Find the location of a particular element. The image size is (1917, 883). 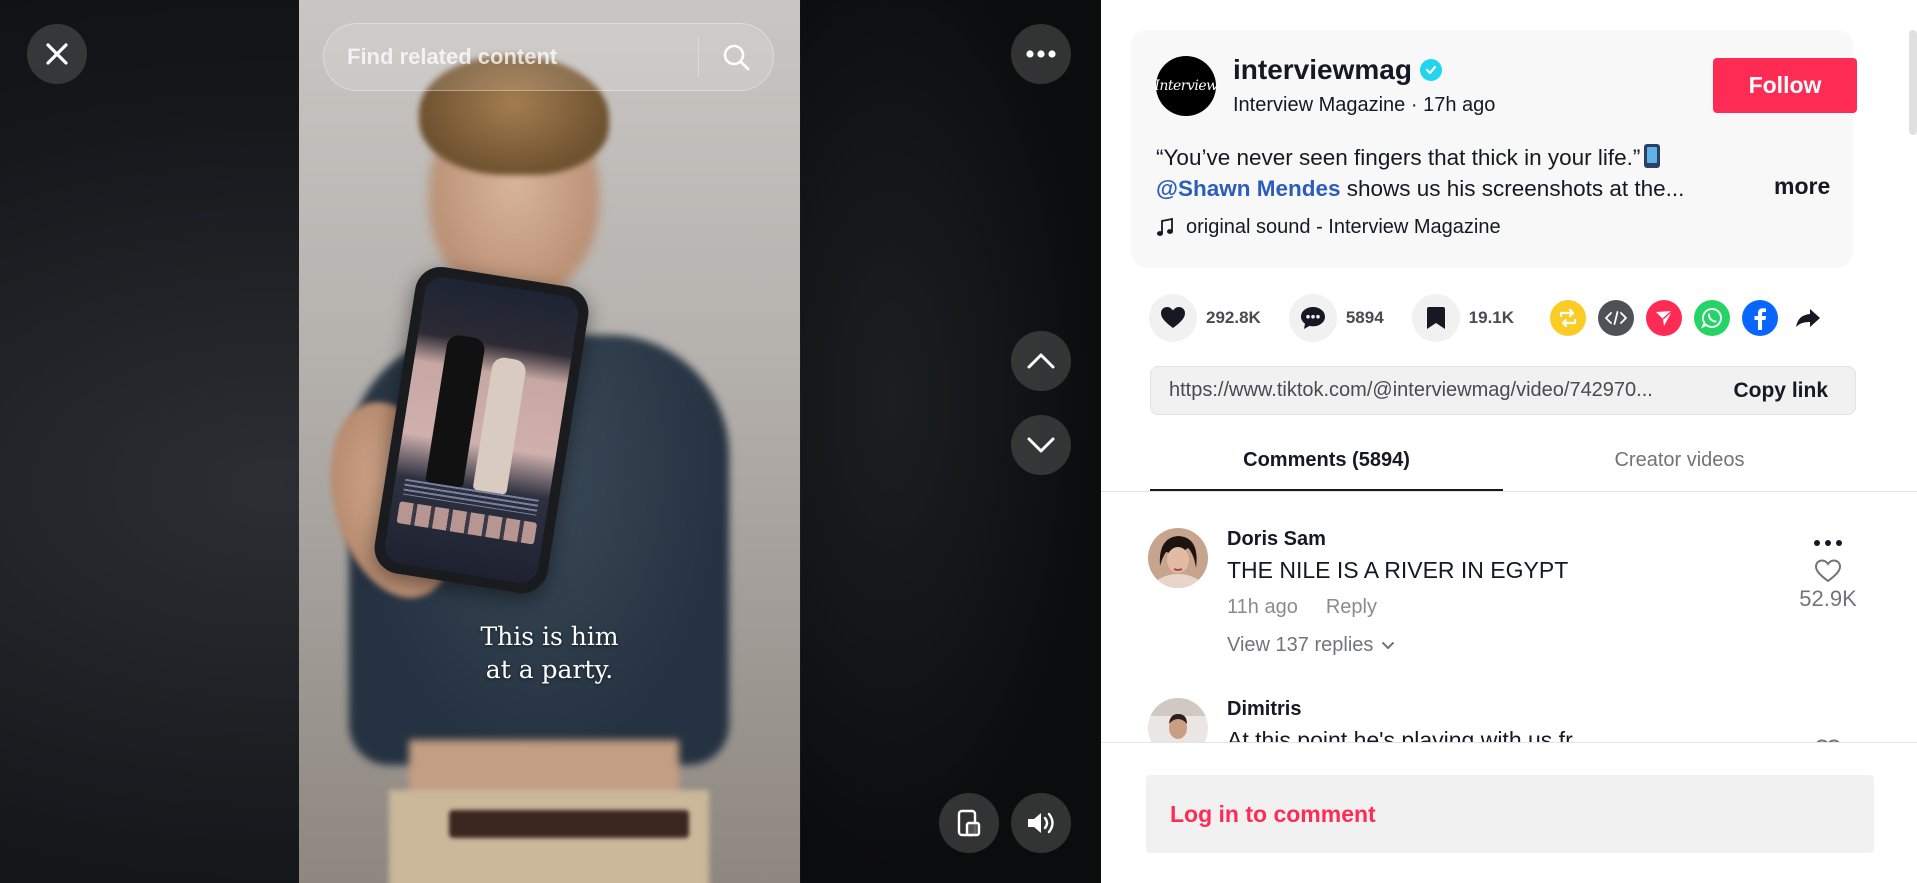

bookmark-icon is located at coordinates (1435, 318).